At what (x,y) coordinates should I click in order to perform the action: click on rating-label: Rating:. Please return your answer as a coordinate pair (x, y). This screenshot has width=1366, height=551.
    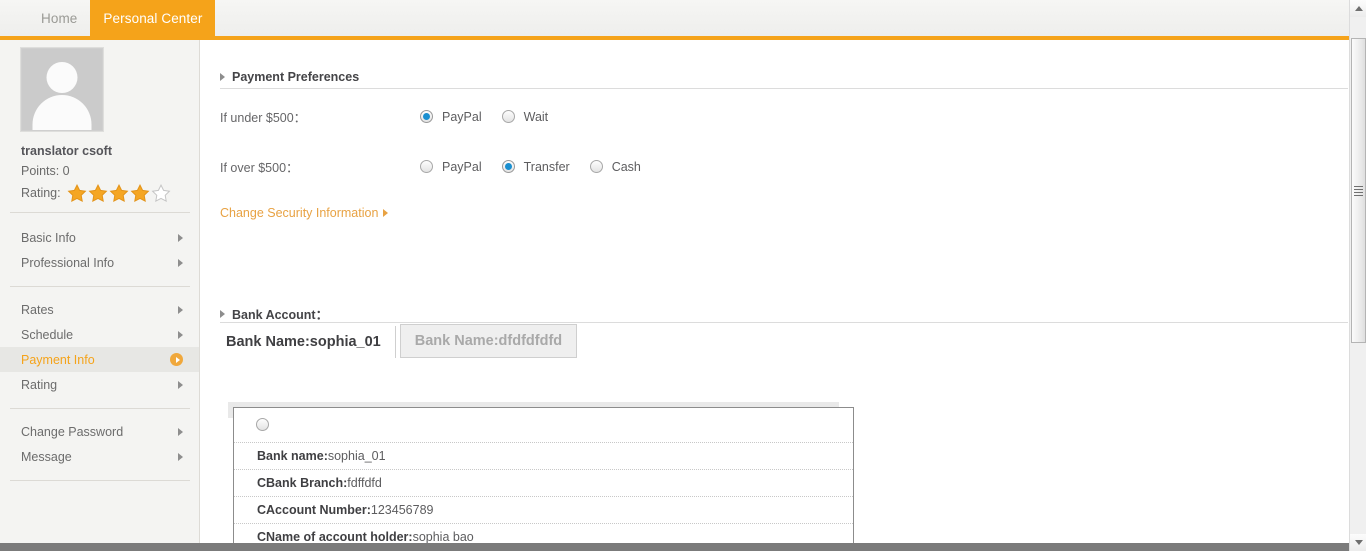
    Looking at the image, I should click on (41, 193).